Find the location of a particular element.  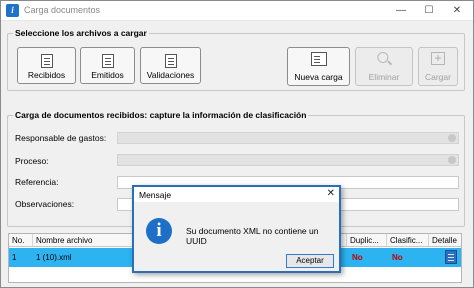

aceptar-button: Aceptar is located at coordinates (310, 261).